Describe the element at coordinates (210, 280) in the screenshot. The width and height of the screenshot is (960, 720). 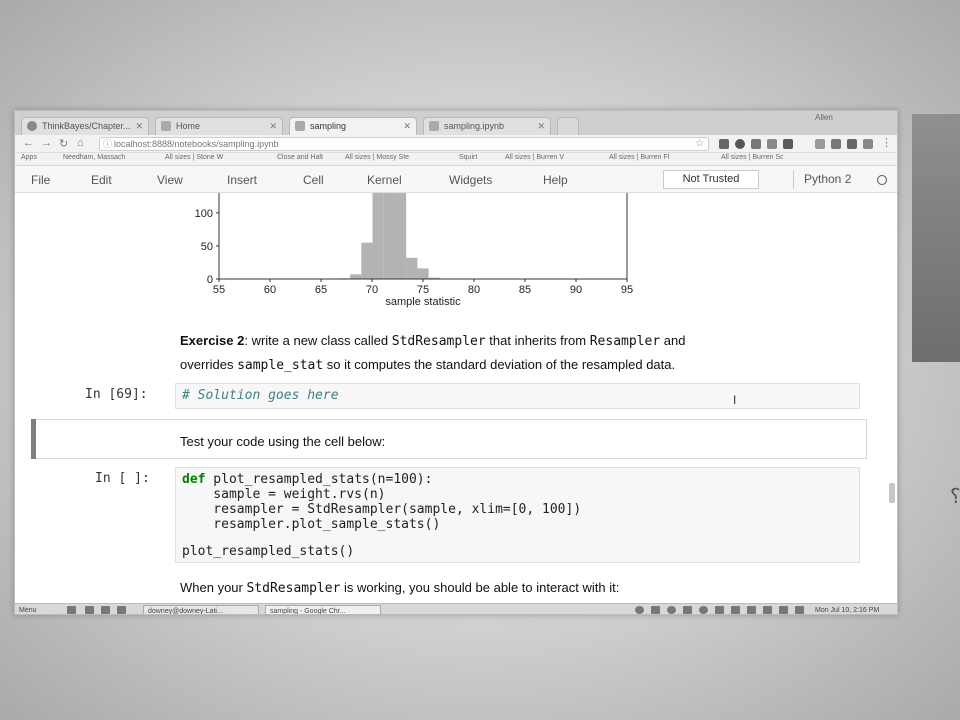
I see `y-tick-label: 0` at that location.